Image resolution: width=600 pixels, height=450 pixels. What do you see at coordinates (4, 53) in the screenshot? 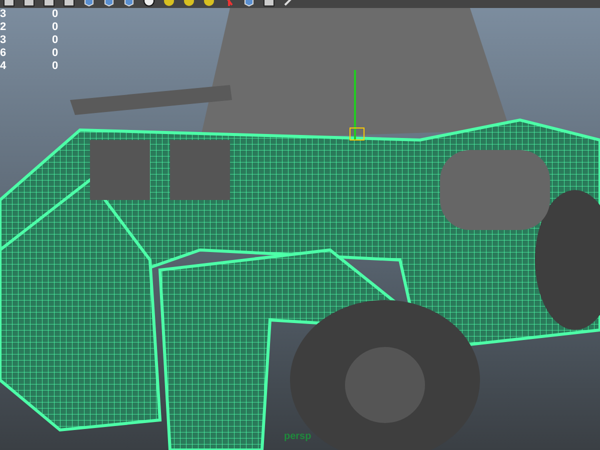
I see `stat-label: 6` at bounding box center [4, 53].